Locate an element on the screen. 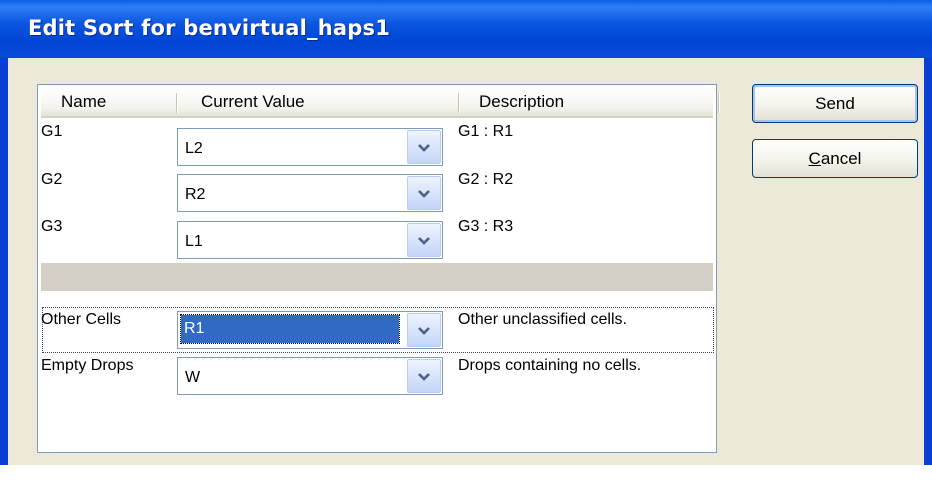 The image size is (932, 485). combo-value: L1 is located at coordinates (194, 241).